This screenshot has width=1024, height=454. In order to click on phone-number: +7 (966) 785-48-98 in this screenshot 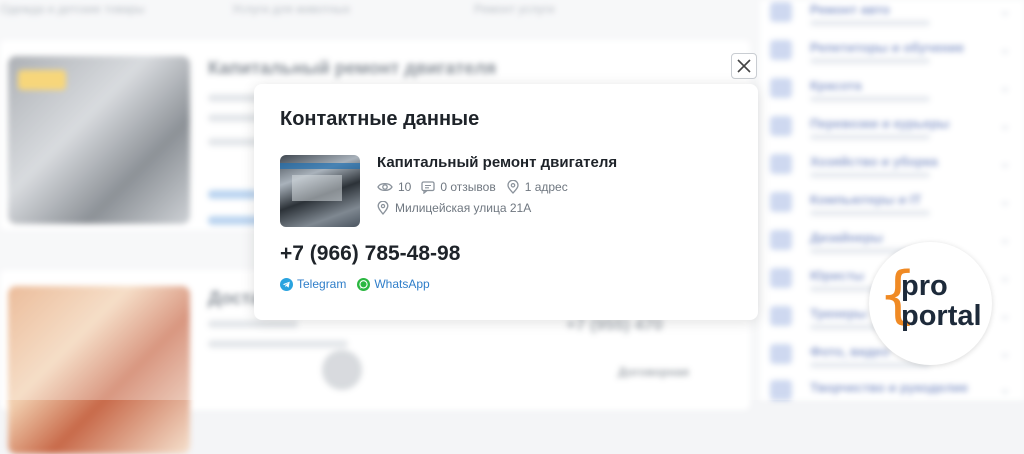, I will do `click(370, 254)`.